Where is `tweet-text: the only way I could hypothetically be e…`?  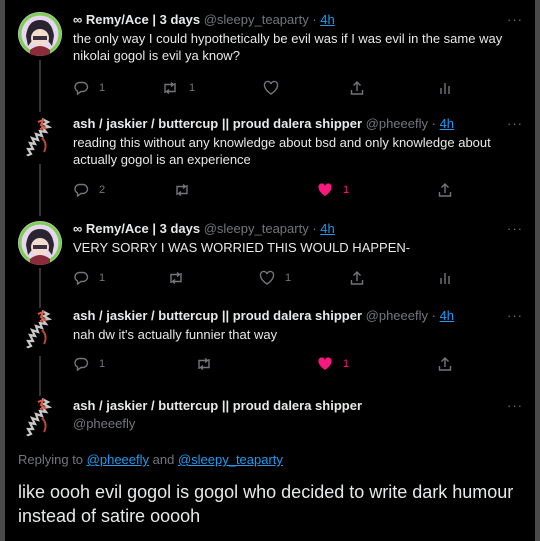
tweet-text: the only way I could hypothetically be e… is located at coordinates (288, 47).